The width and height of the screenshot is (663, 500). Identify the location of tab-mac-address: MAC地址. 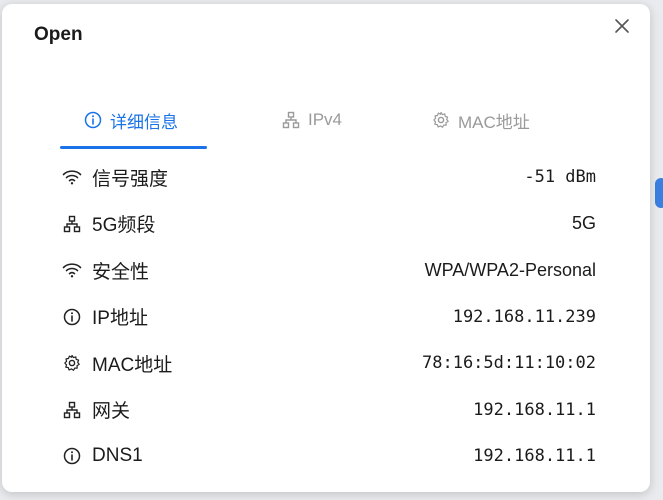
(481, 120).